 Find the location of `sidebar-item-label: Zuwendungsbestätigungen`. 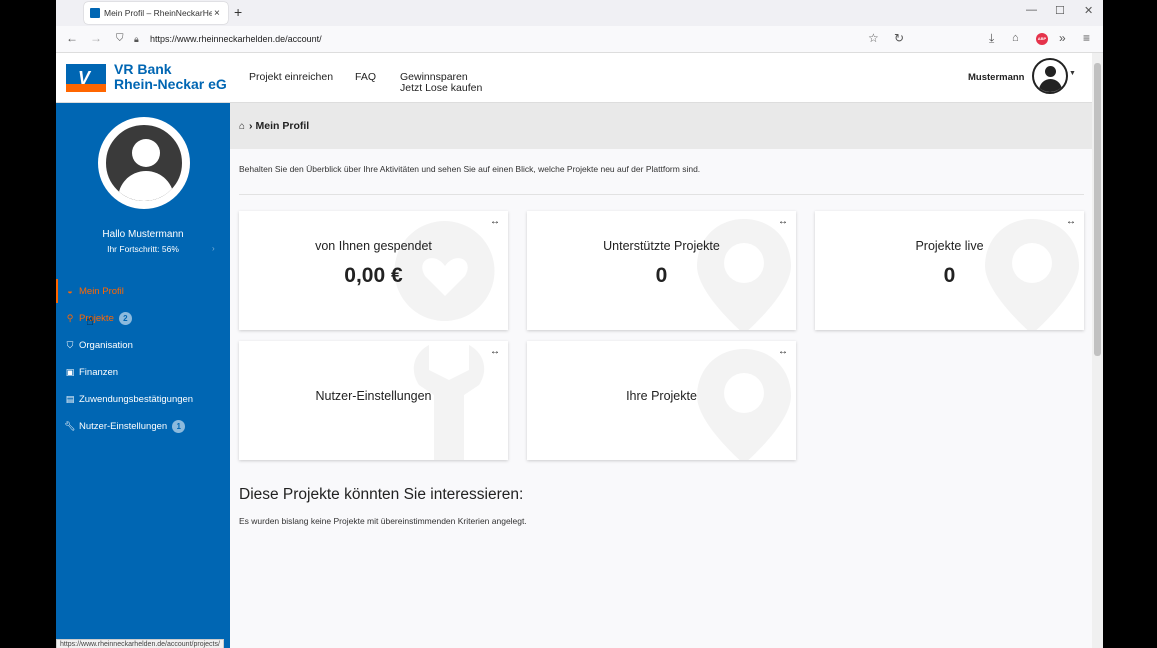

sidebar-item-label: Zuwendungsbestätigungen is located at coordinates (136, 399).